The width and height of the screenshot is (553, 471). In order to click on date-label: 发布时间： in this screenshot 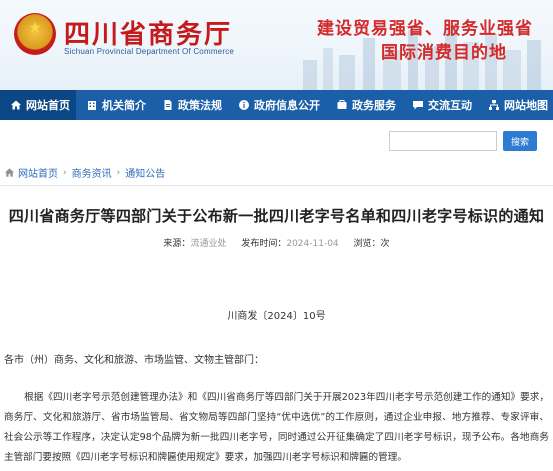, I will do `click(264, 244)`.